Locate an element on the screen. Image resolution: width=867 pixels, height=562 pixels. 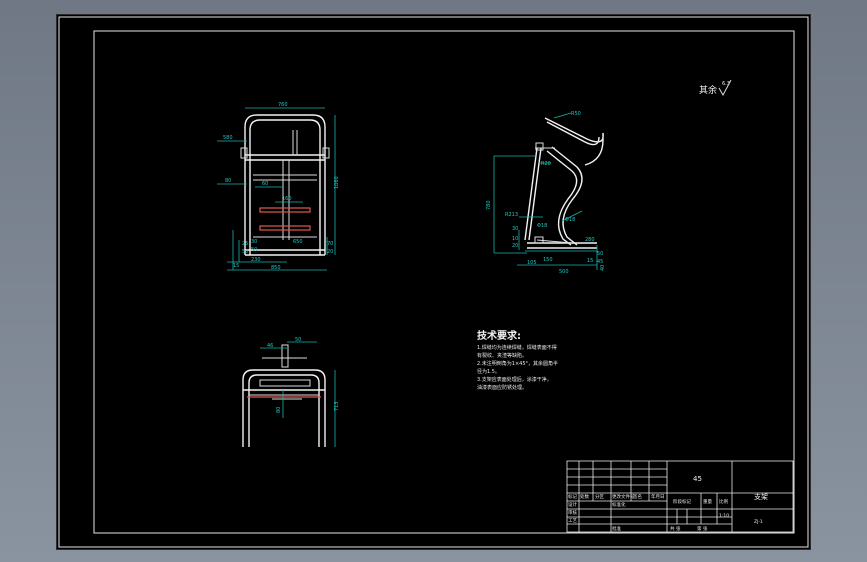
notes-line: 径为1.5。 is located at coordinates (488, 371).